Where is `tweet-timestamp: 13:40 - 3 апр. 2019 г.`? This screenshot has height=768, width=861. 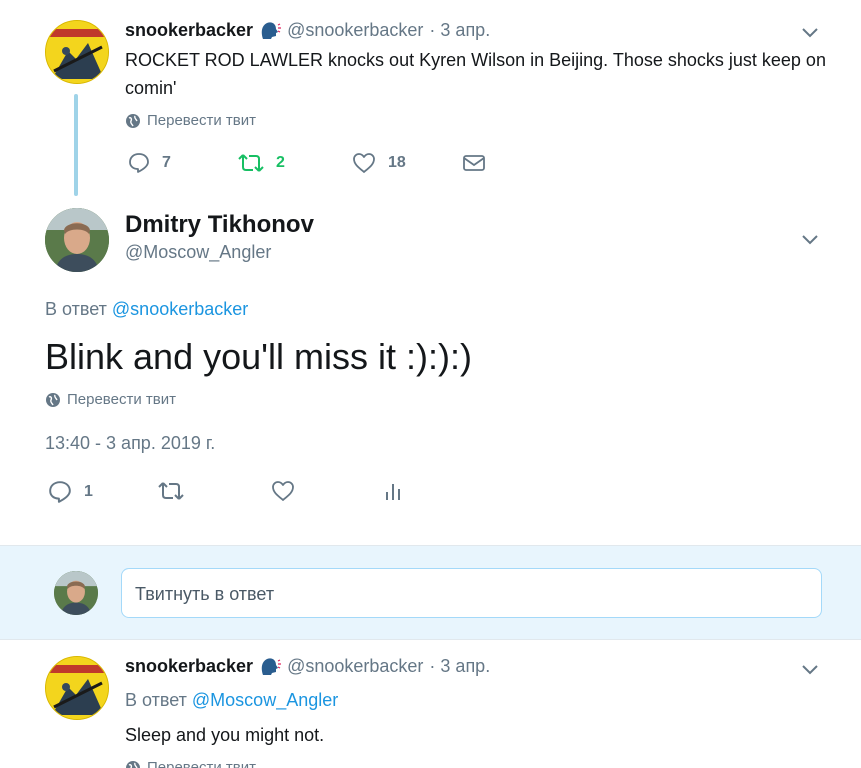
tweet-timestamp: 13:40 - 3 апр. 2019 г. is located at coordinates (130, 443).